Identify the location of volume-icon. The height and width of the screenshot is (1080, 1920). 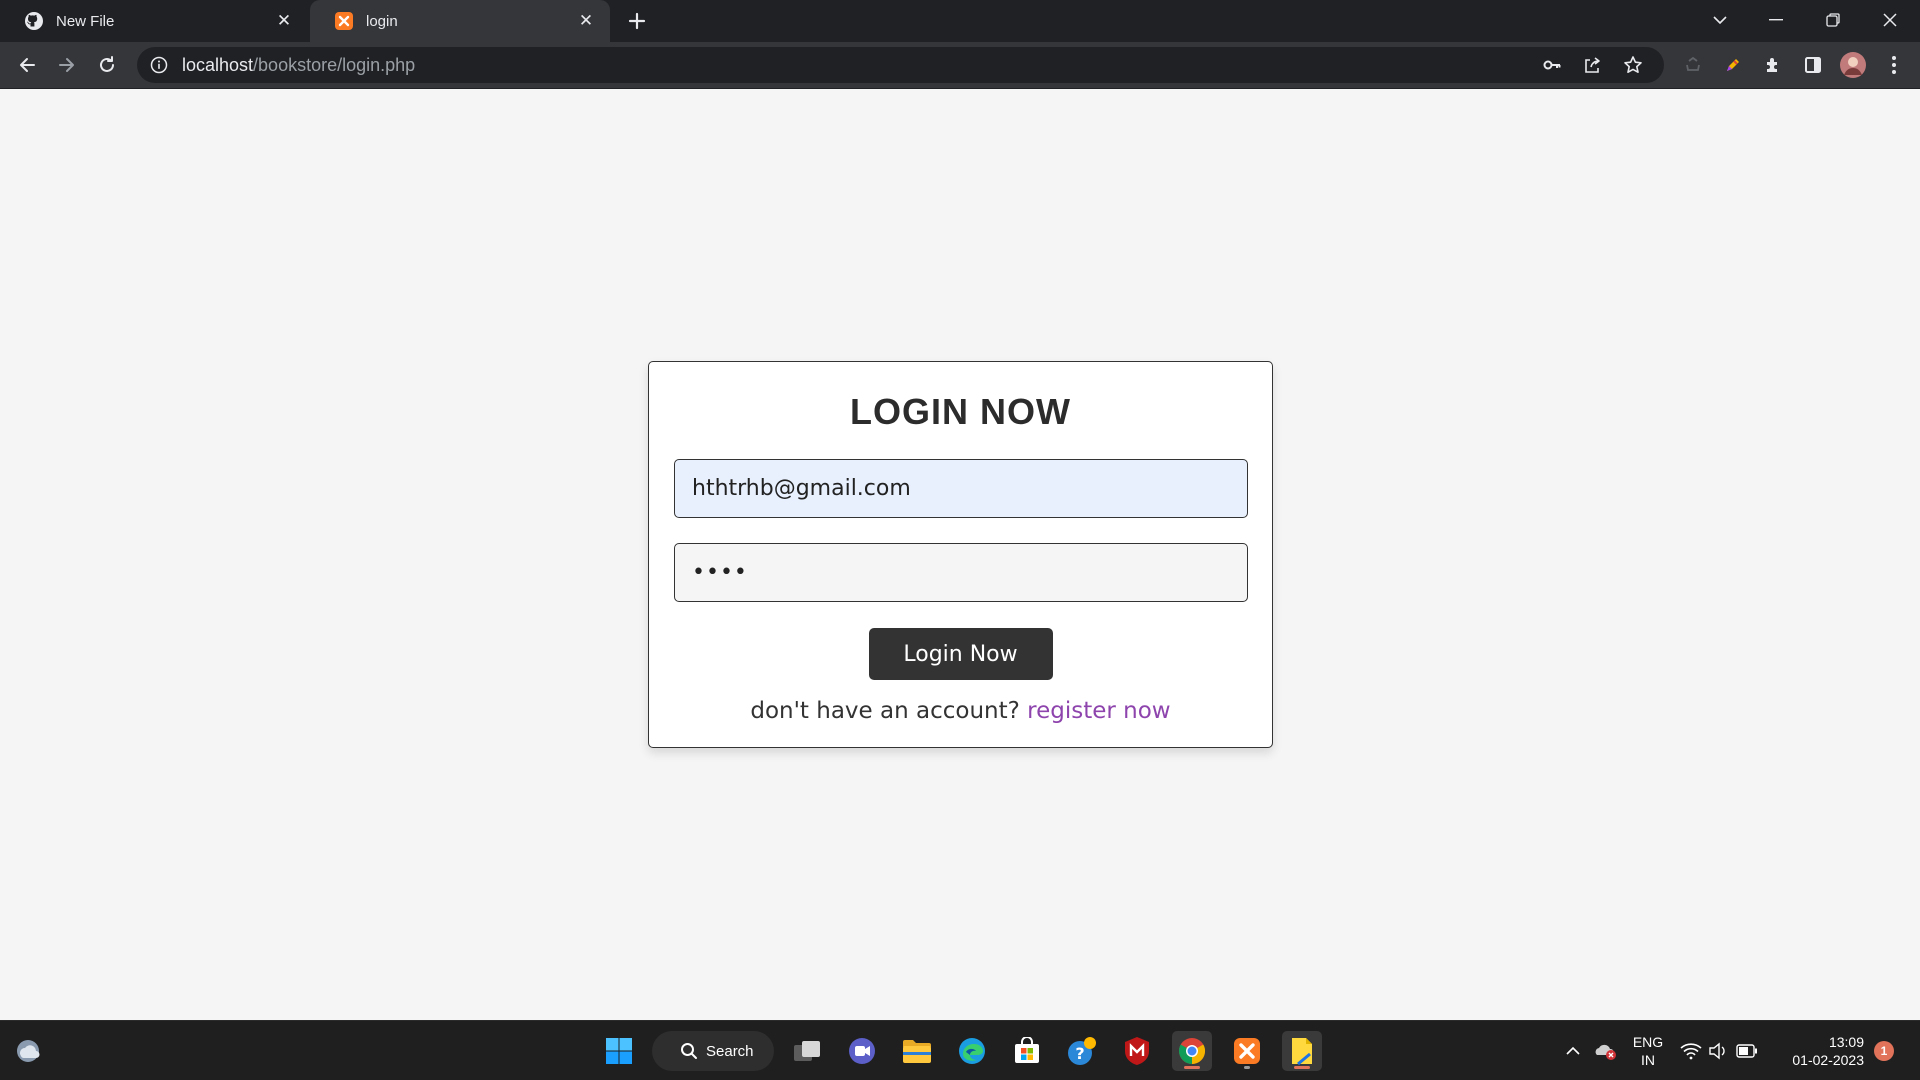
(1717, 1051).